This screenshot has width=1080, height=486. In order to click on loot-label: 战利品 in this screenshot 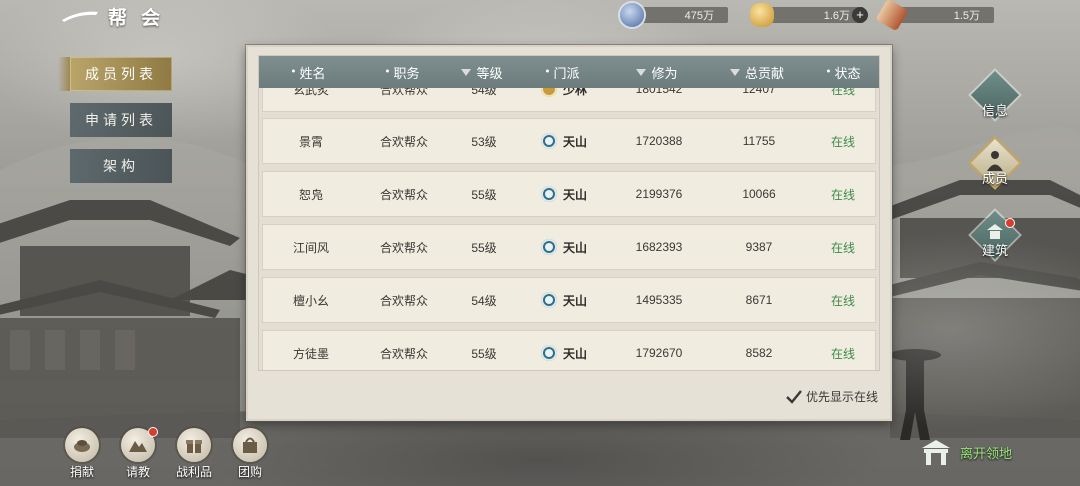, I will do `click(193, 472)`.